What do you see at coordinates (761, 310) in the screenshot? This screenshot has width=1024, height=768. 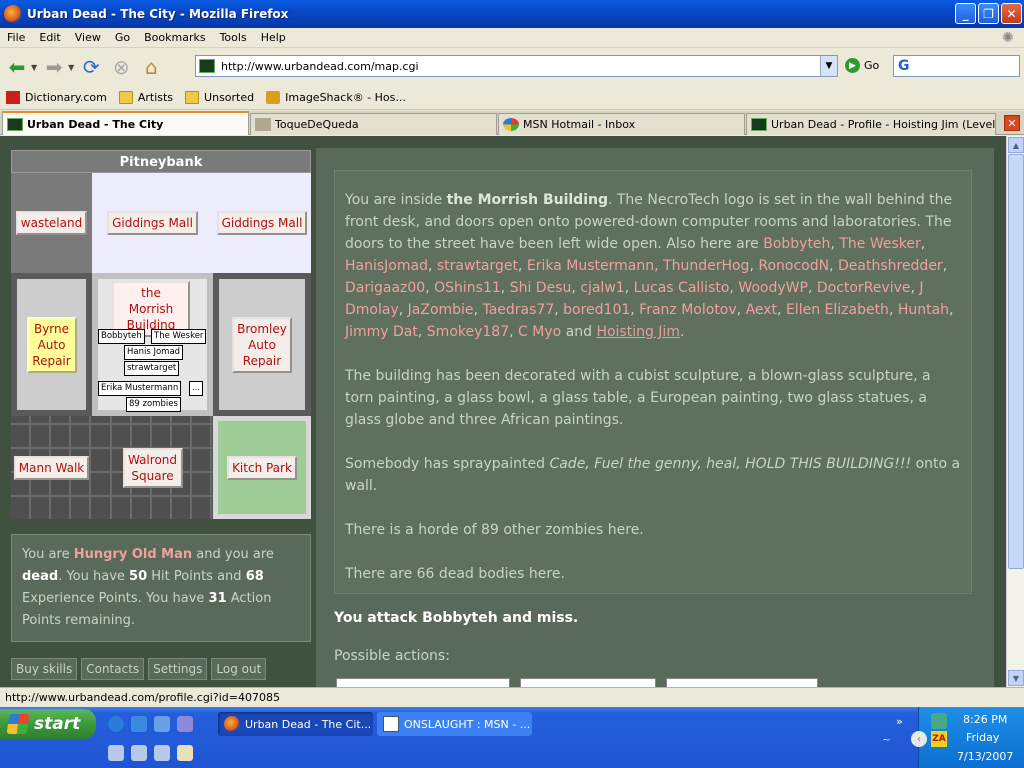 I see `player-link: Aext` at bounding box center [761, 310].